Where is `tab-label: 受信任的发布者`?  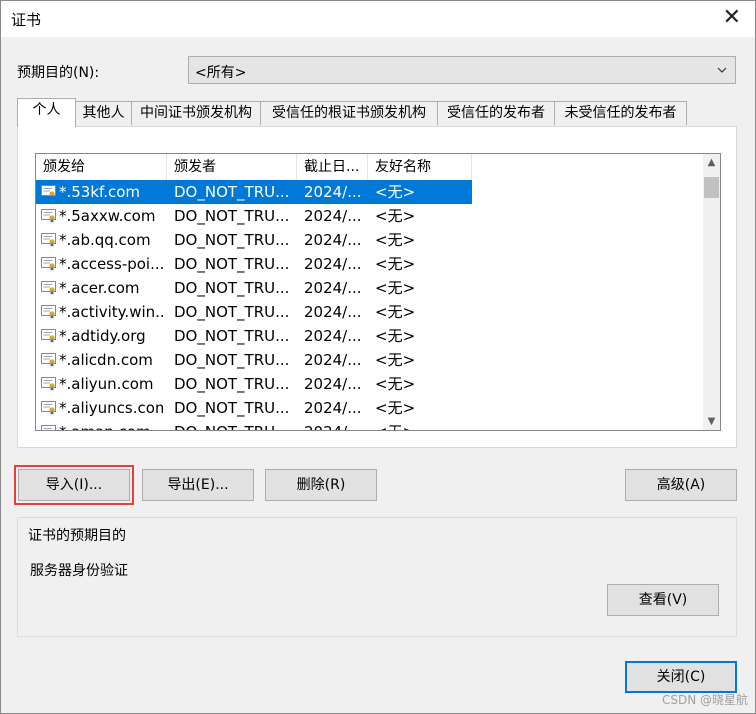 tab-label: 受信任的发布者 is located at coordinates (496, 113).